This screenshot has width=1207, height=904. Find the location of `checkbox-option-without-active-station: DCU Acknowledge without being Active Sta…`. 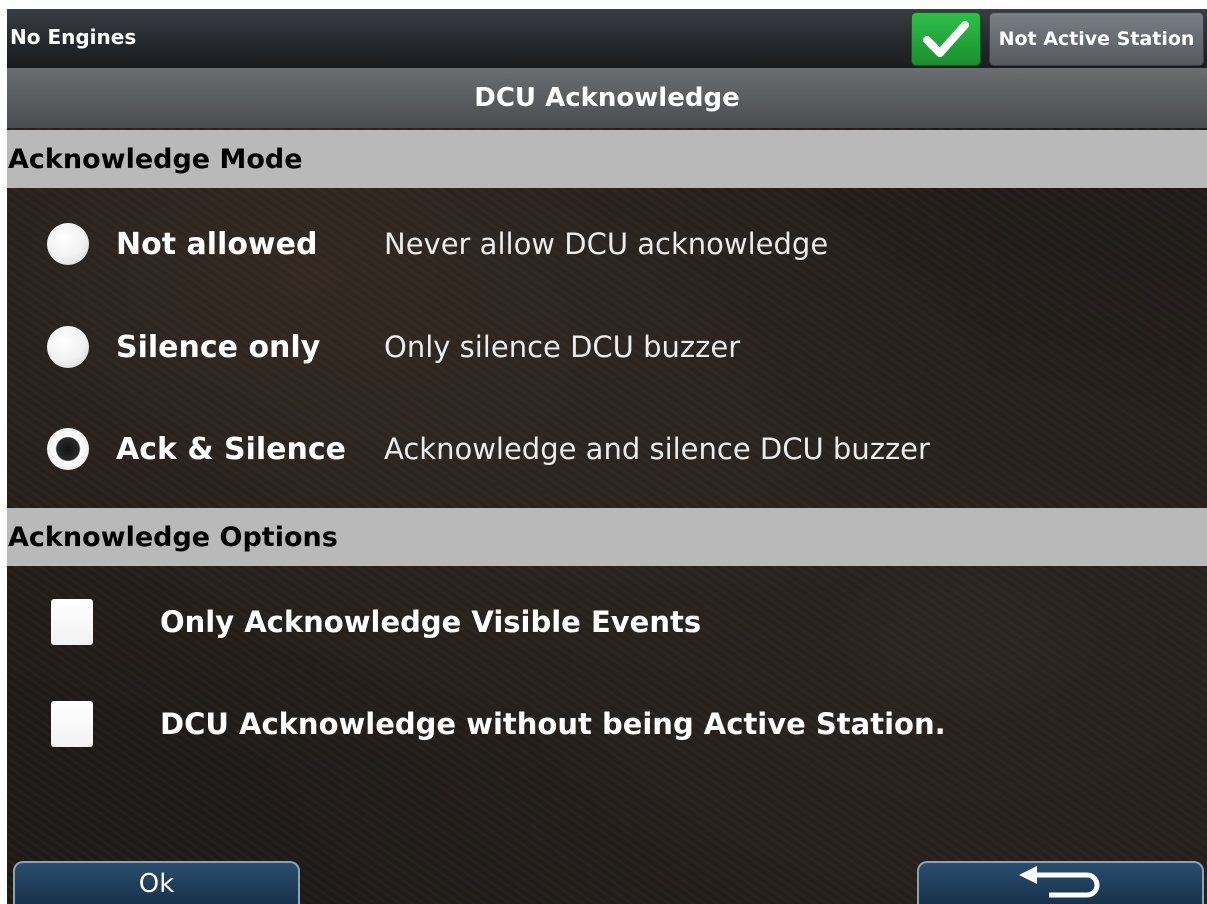

checkbox-option-without-active-station: DCU Acknowledge without being Active Sta… is located at coordinates (601, 724).